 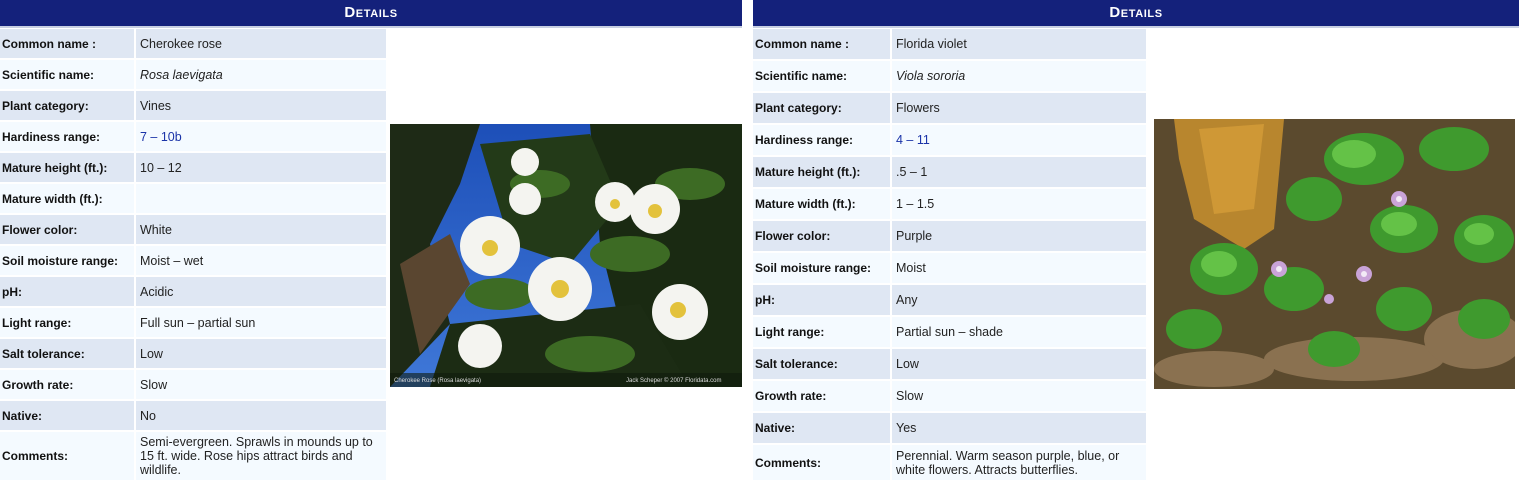 What do you see at coordinates (1019, 204) in the screenshot?
I see `mature-width-ft-value: 1 – 1.5` at bounding box center [1019, 204].